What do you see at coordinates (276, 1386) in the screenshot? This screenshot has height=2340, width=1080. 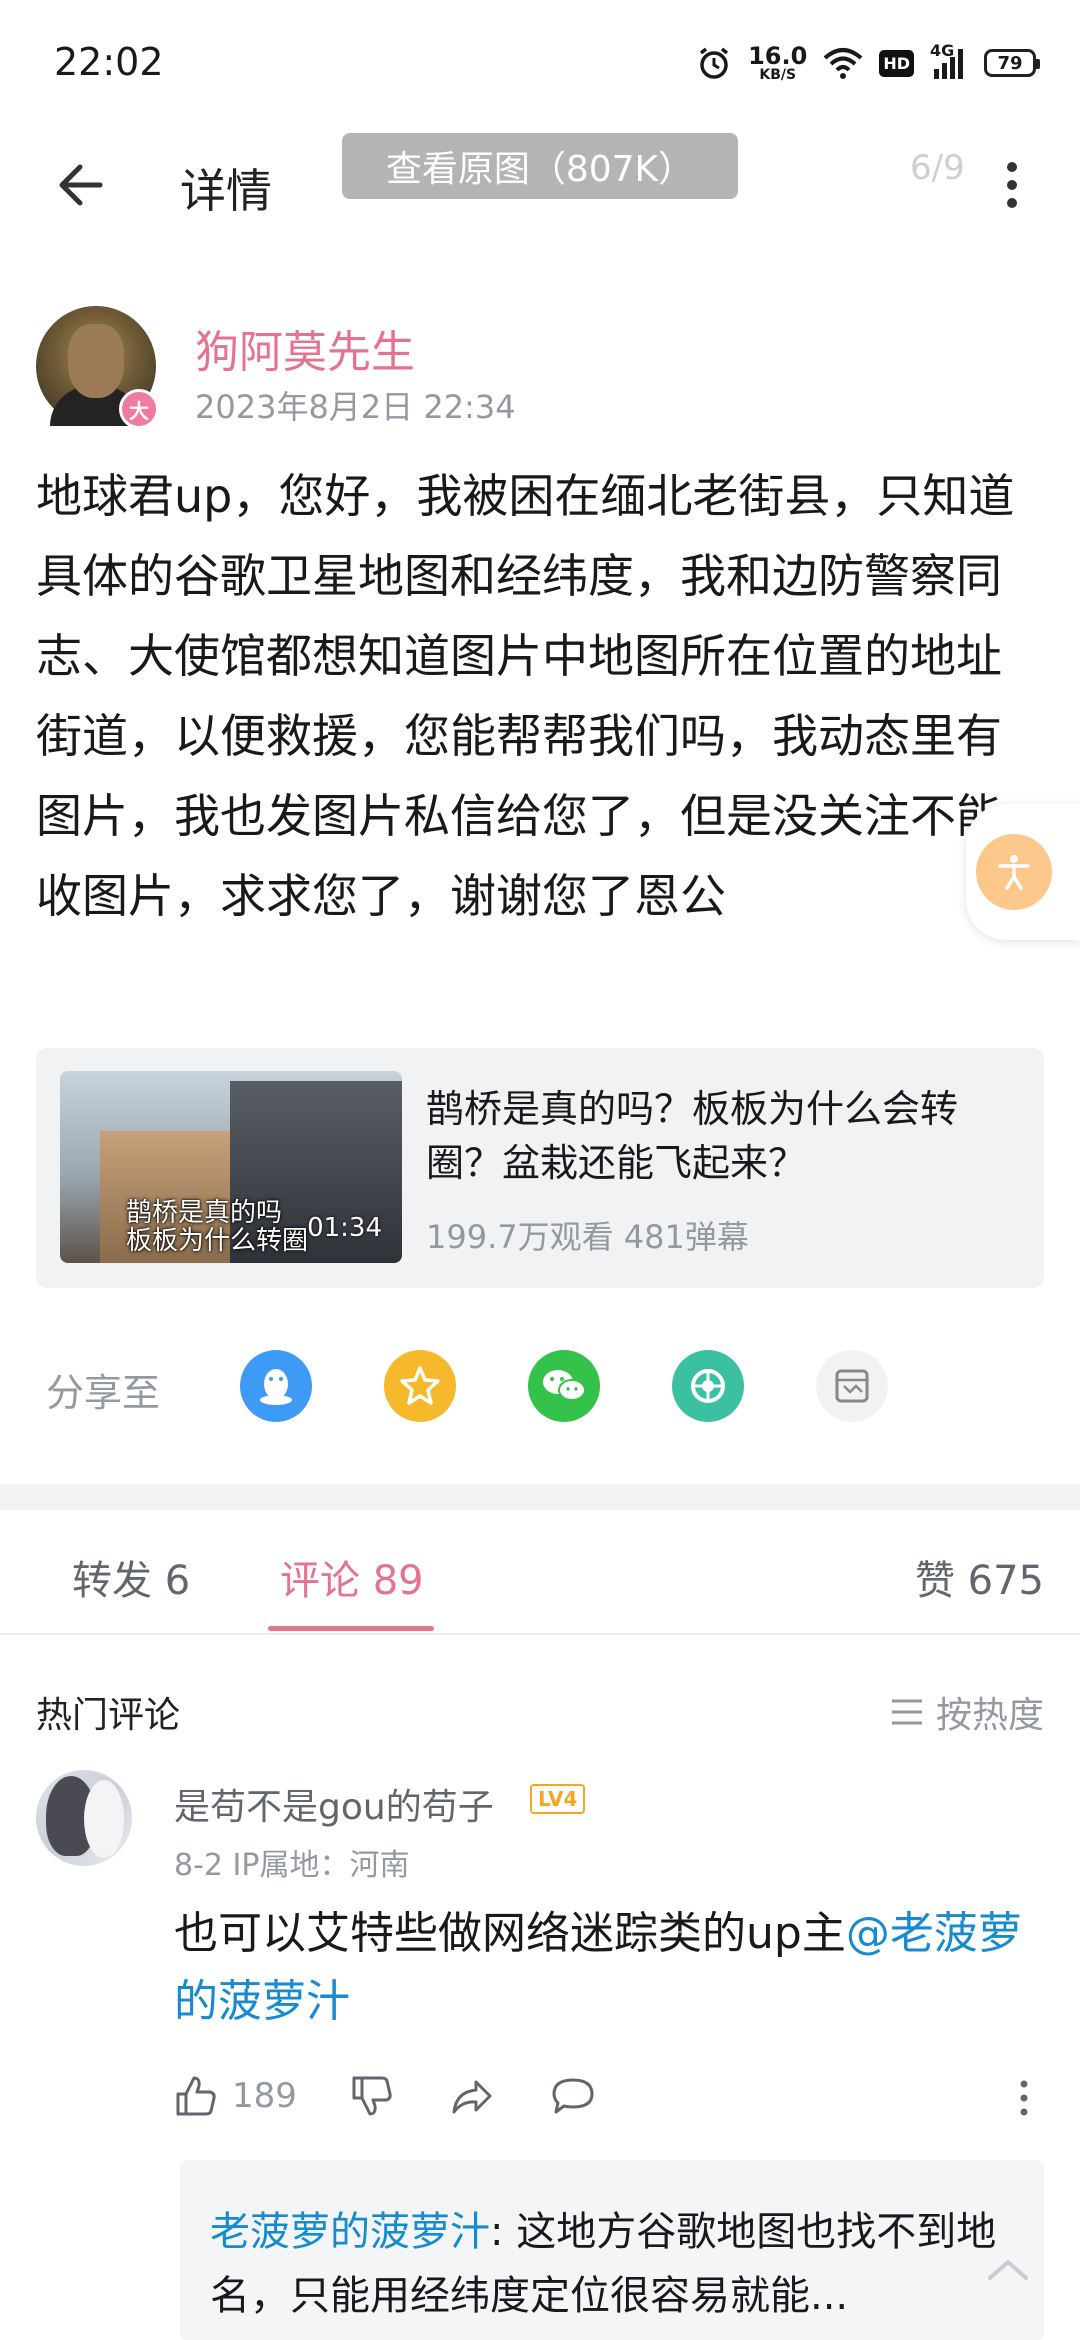 I see `qq-icon` at bounding box center [276, 1386].